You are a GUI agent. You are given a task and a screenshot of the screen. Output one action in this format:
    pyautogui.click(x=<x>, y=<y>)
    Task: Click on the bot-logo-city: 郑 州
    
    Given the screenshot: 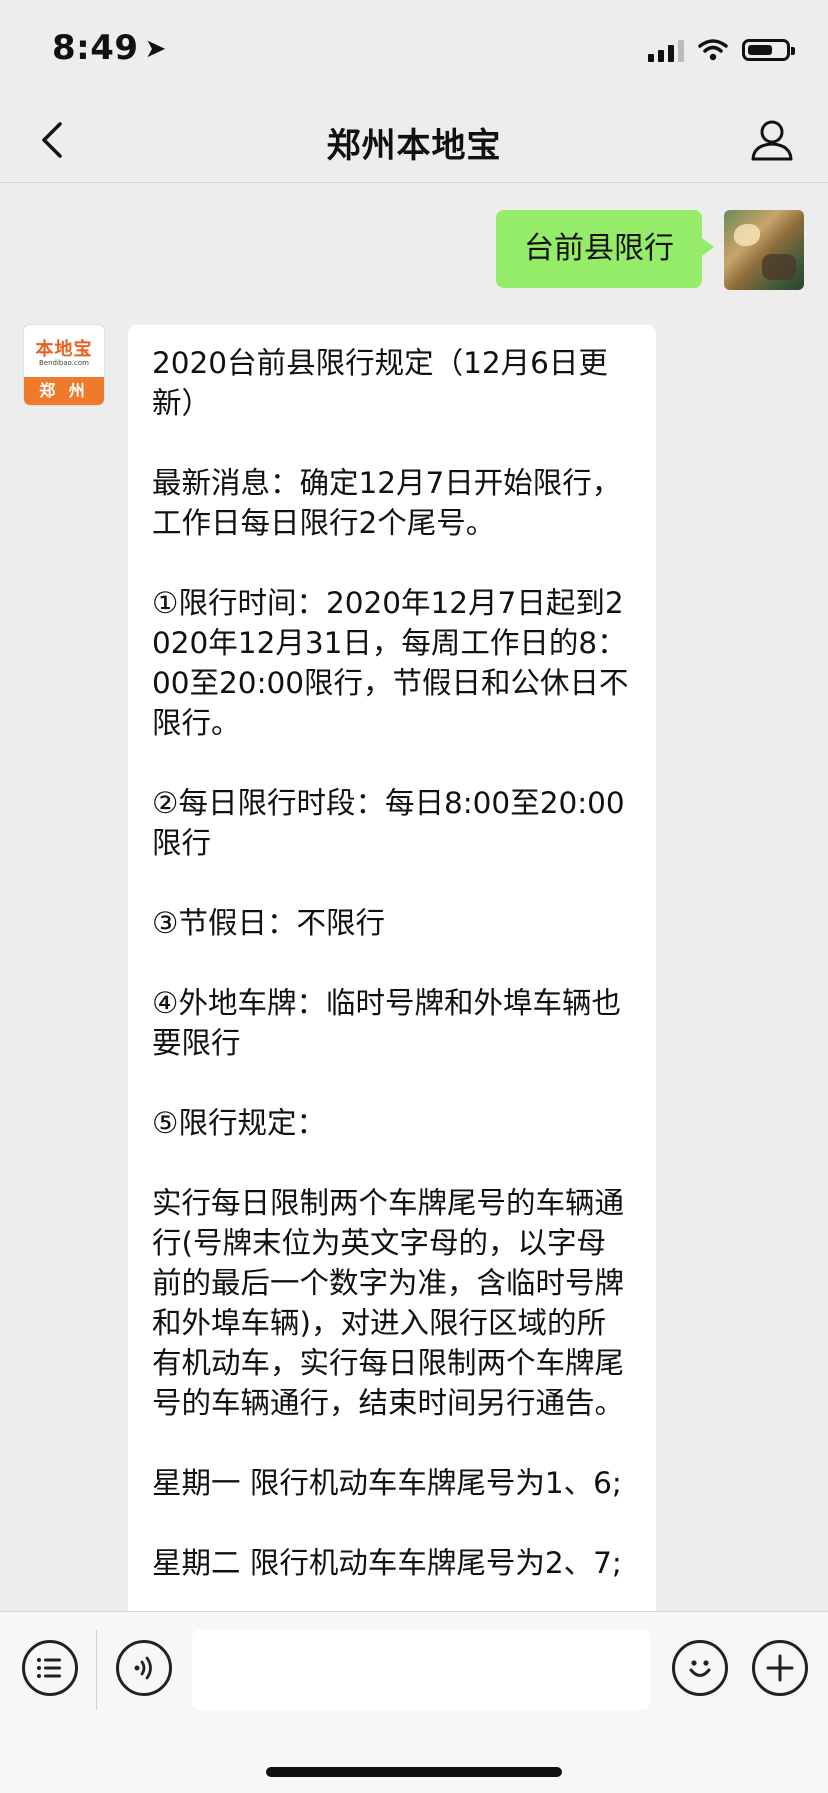 What is the action you would take?
    pyautogui.click(x=64, y=391)
    